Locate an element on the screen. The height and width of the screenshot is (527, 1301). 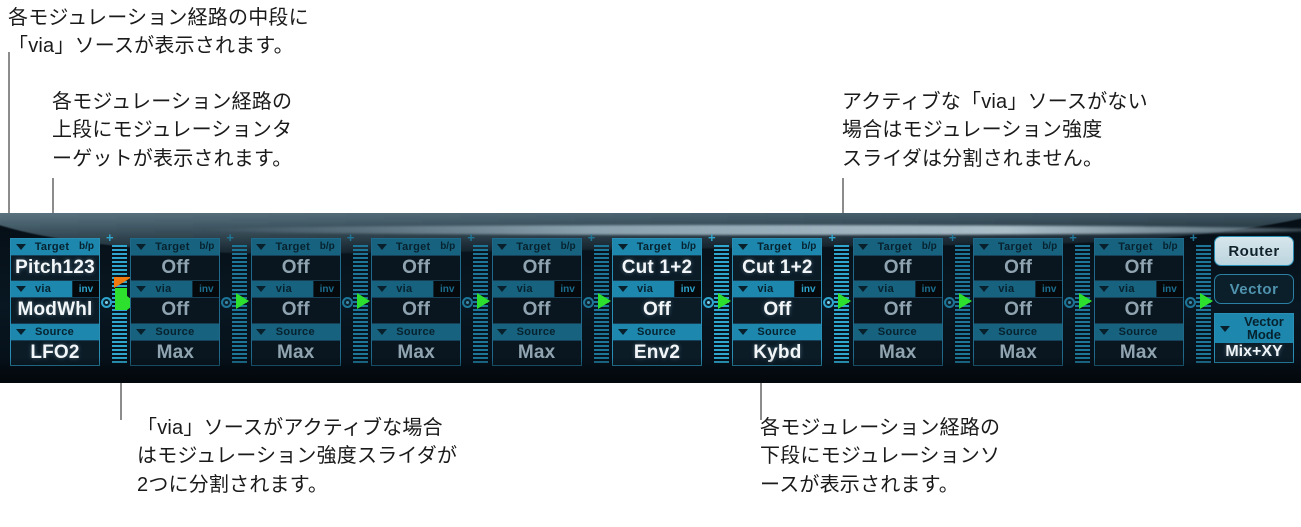
slider-handle-via is located at coordinates (123, 282).